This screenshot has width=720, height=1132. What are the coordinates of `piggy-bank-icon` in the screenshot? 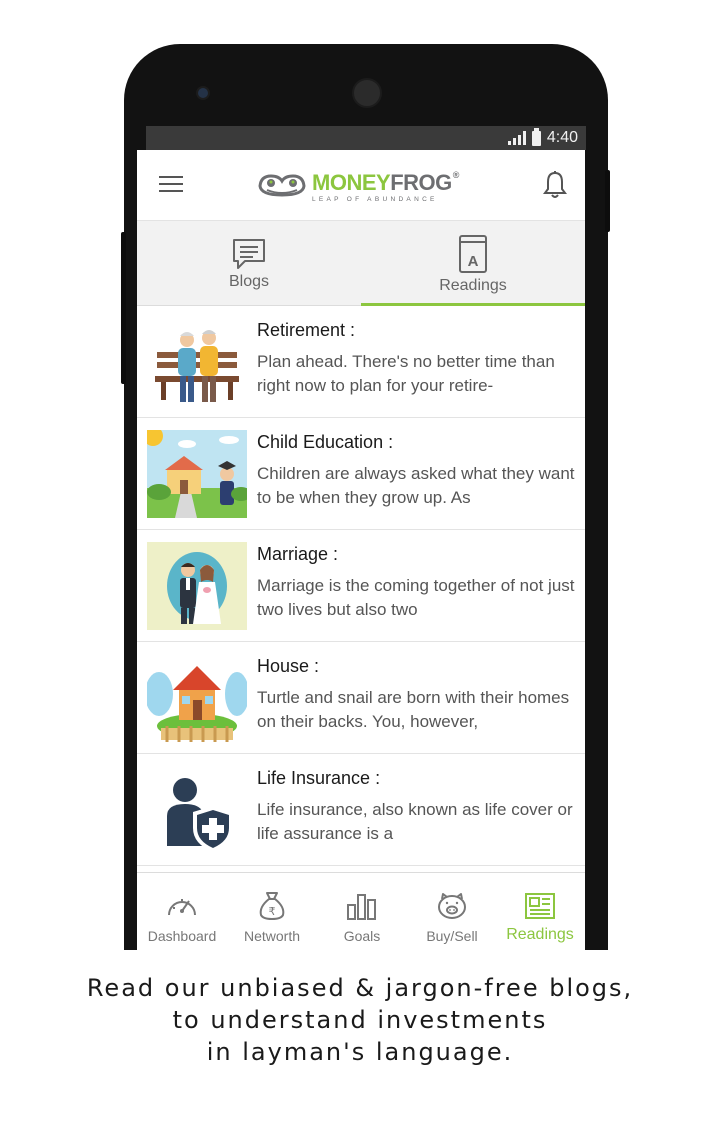 It's located at (452, 906).